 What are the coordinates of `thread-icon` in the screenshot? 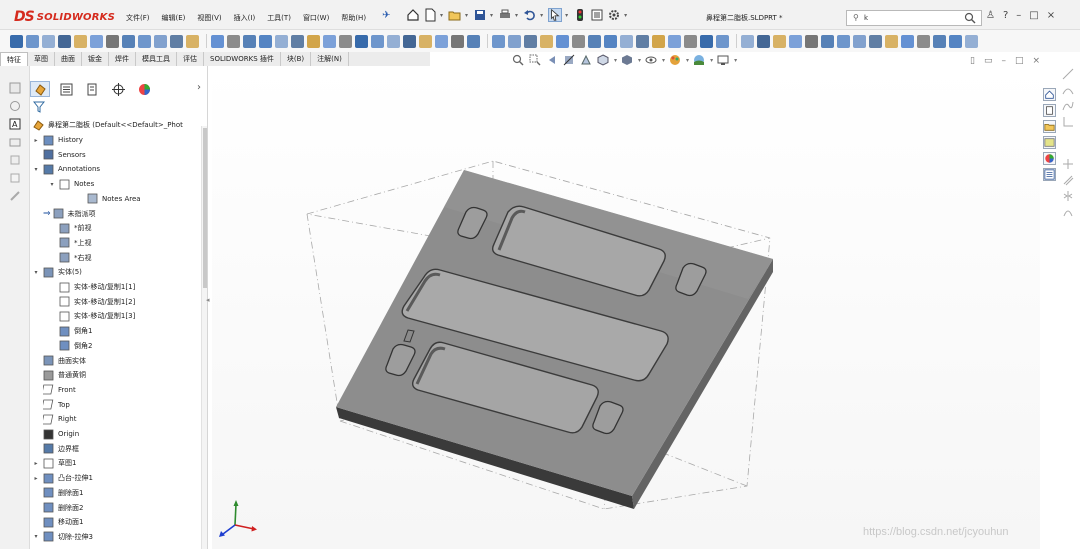 It's located at (578, 41).